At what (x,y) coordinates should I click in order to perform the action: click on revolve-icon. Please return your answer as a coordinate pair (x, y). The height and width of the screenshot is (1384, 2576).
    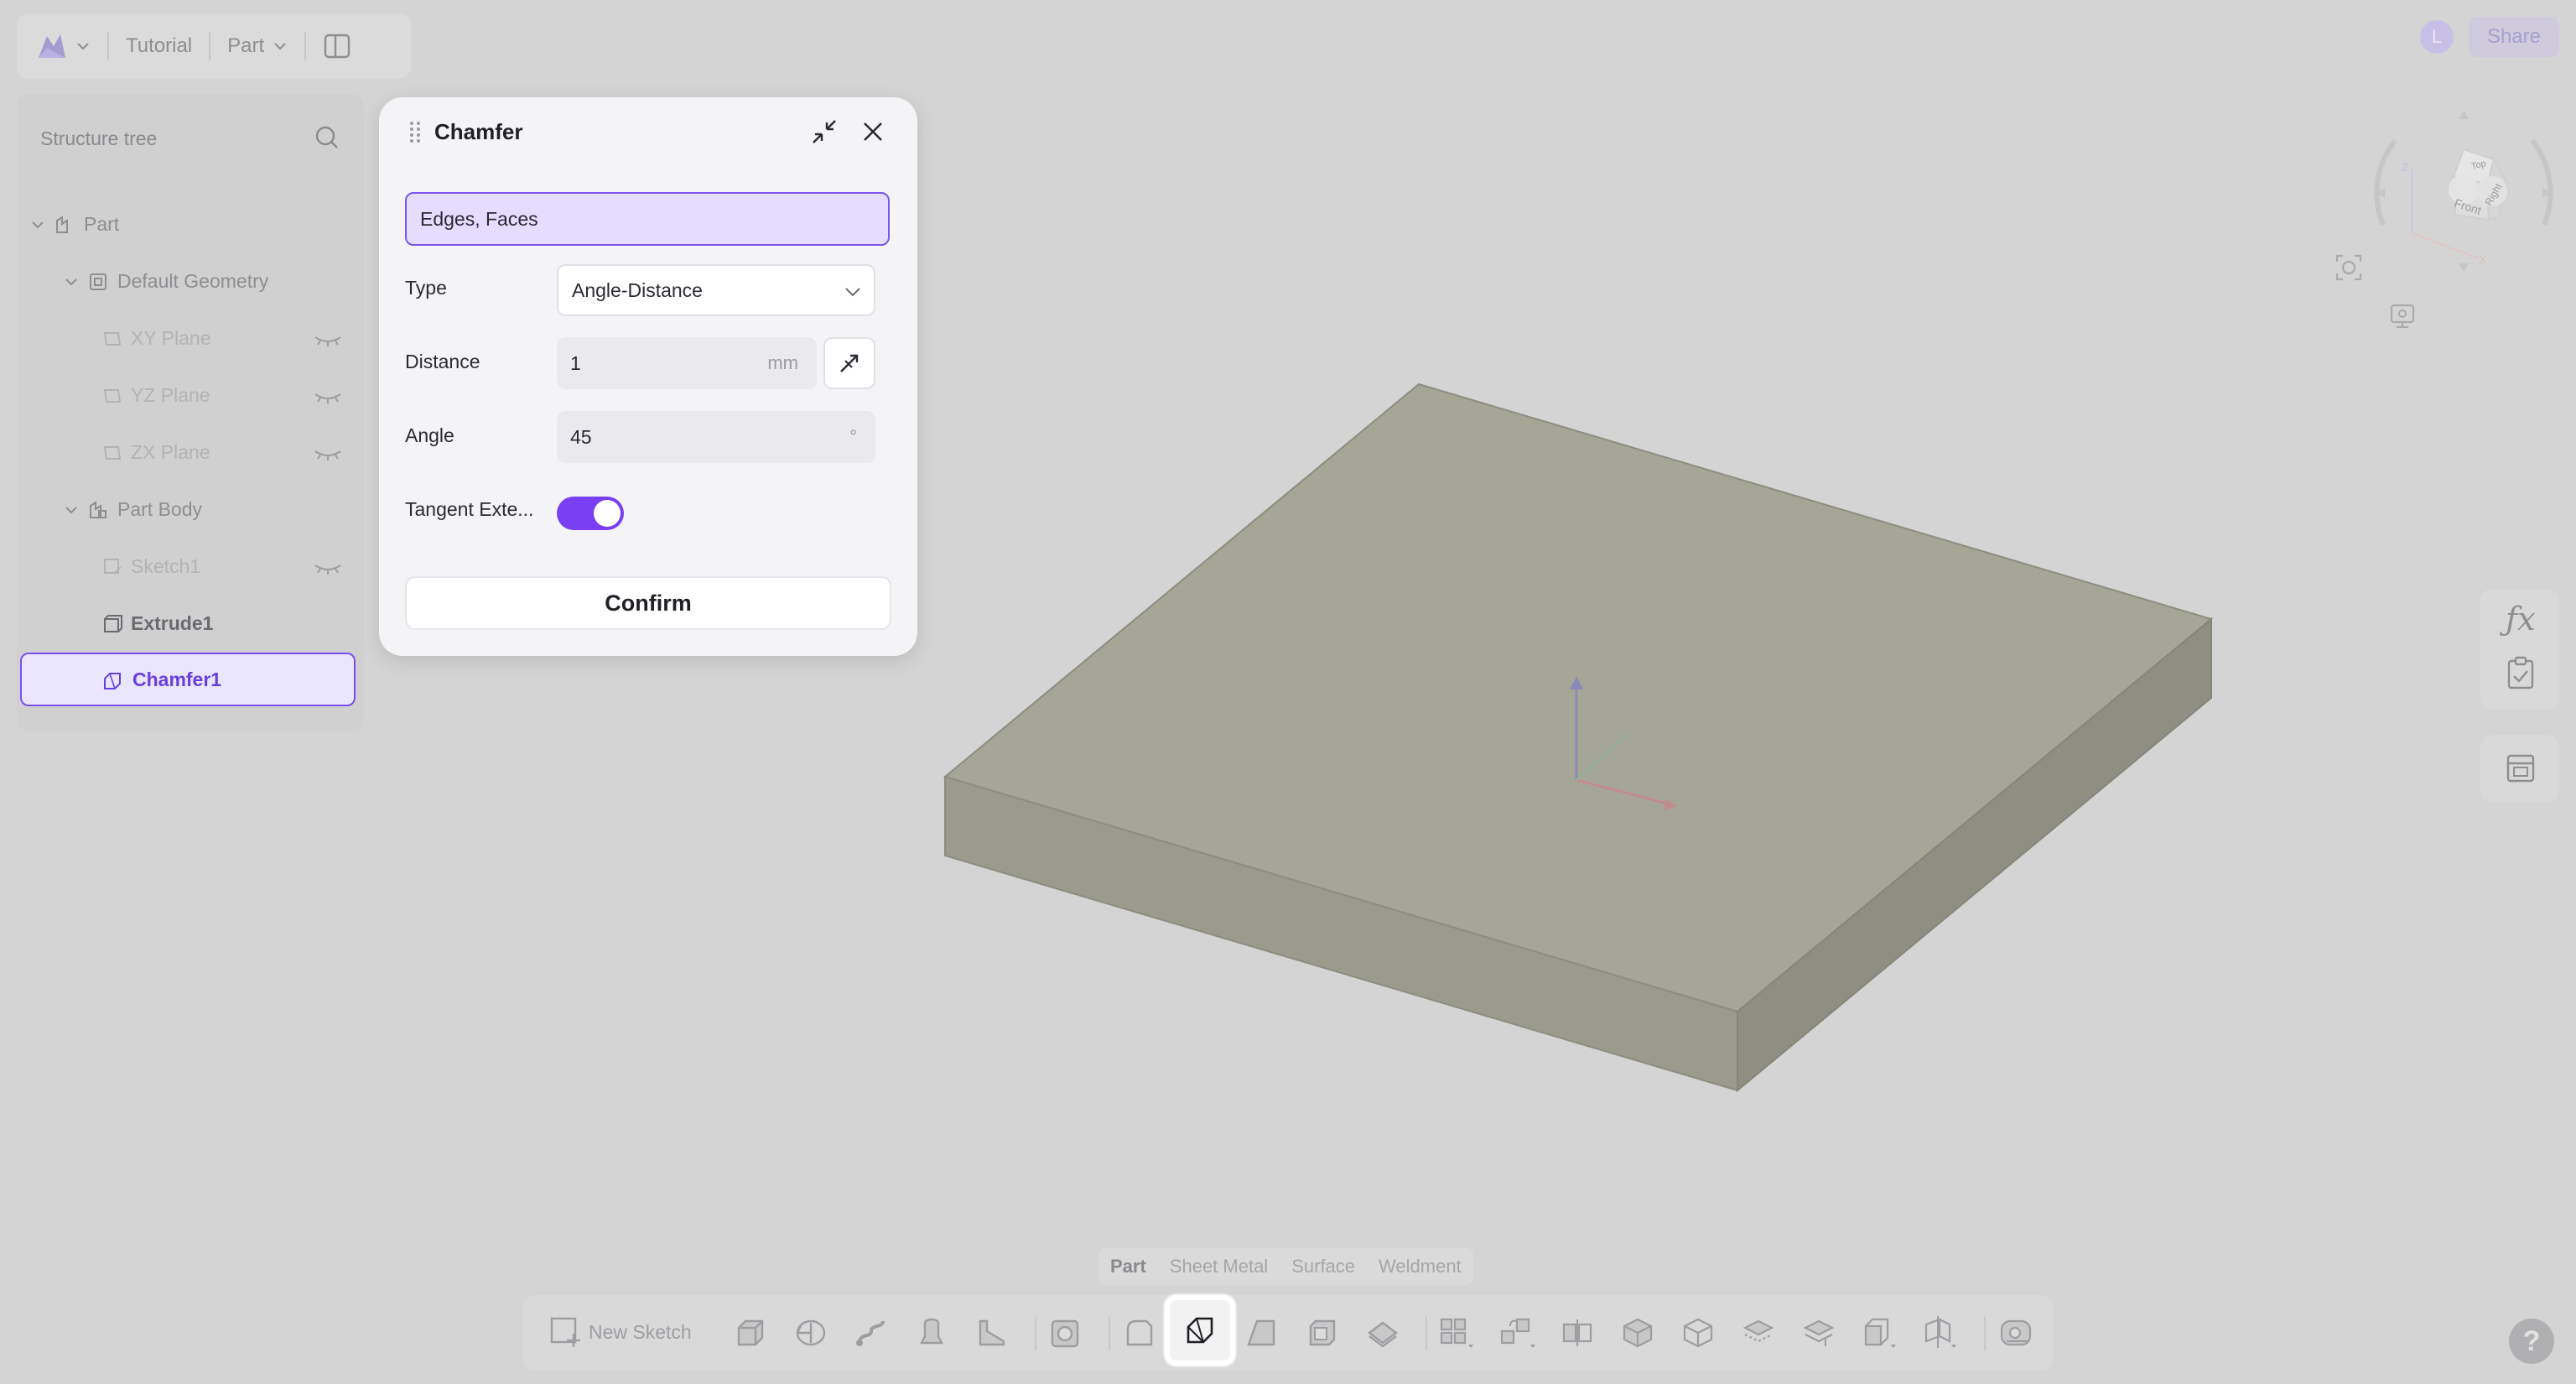
    Looking at the image, I should click on (811, 1333).